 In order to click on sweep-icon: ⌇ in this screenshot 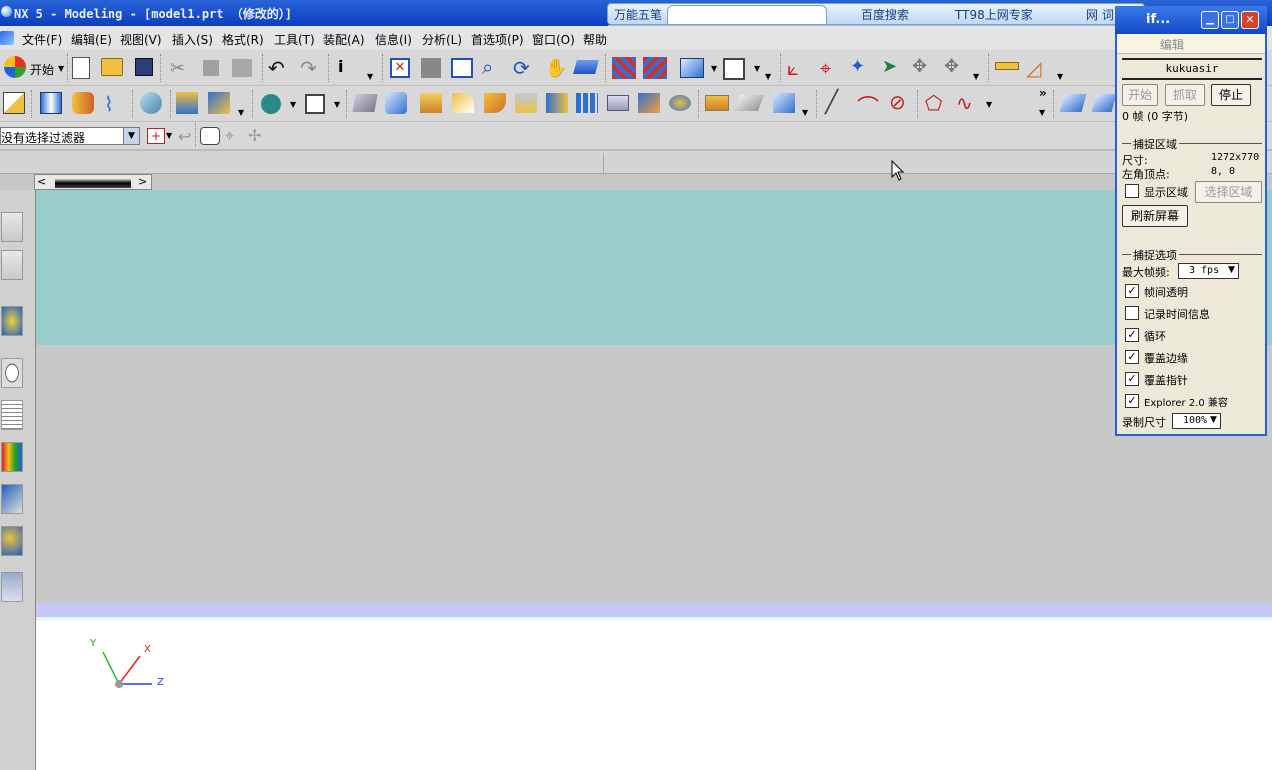, I will do `click(116, 104)`.